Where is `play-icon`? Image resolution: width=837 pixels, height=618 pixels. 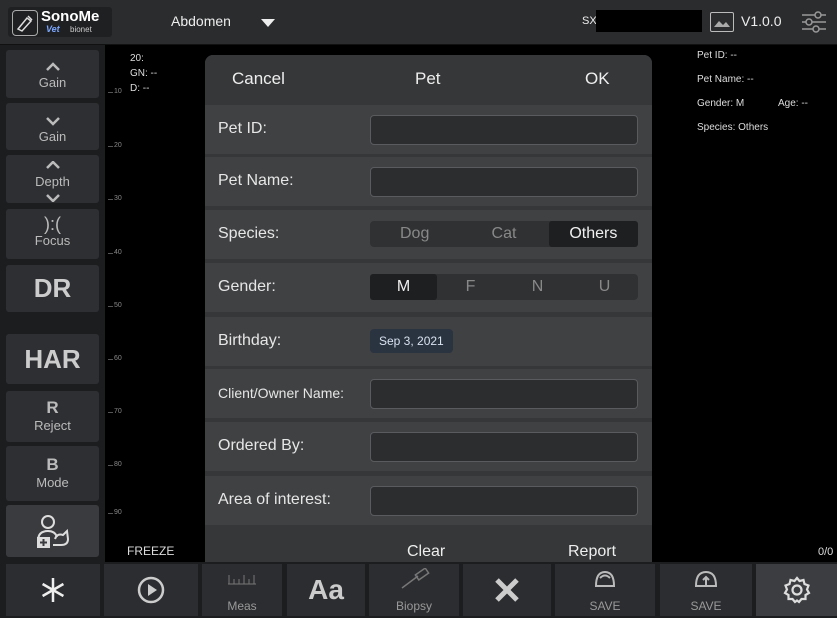
play-icon is located at coordinates (151, 587).